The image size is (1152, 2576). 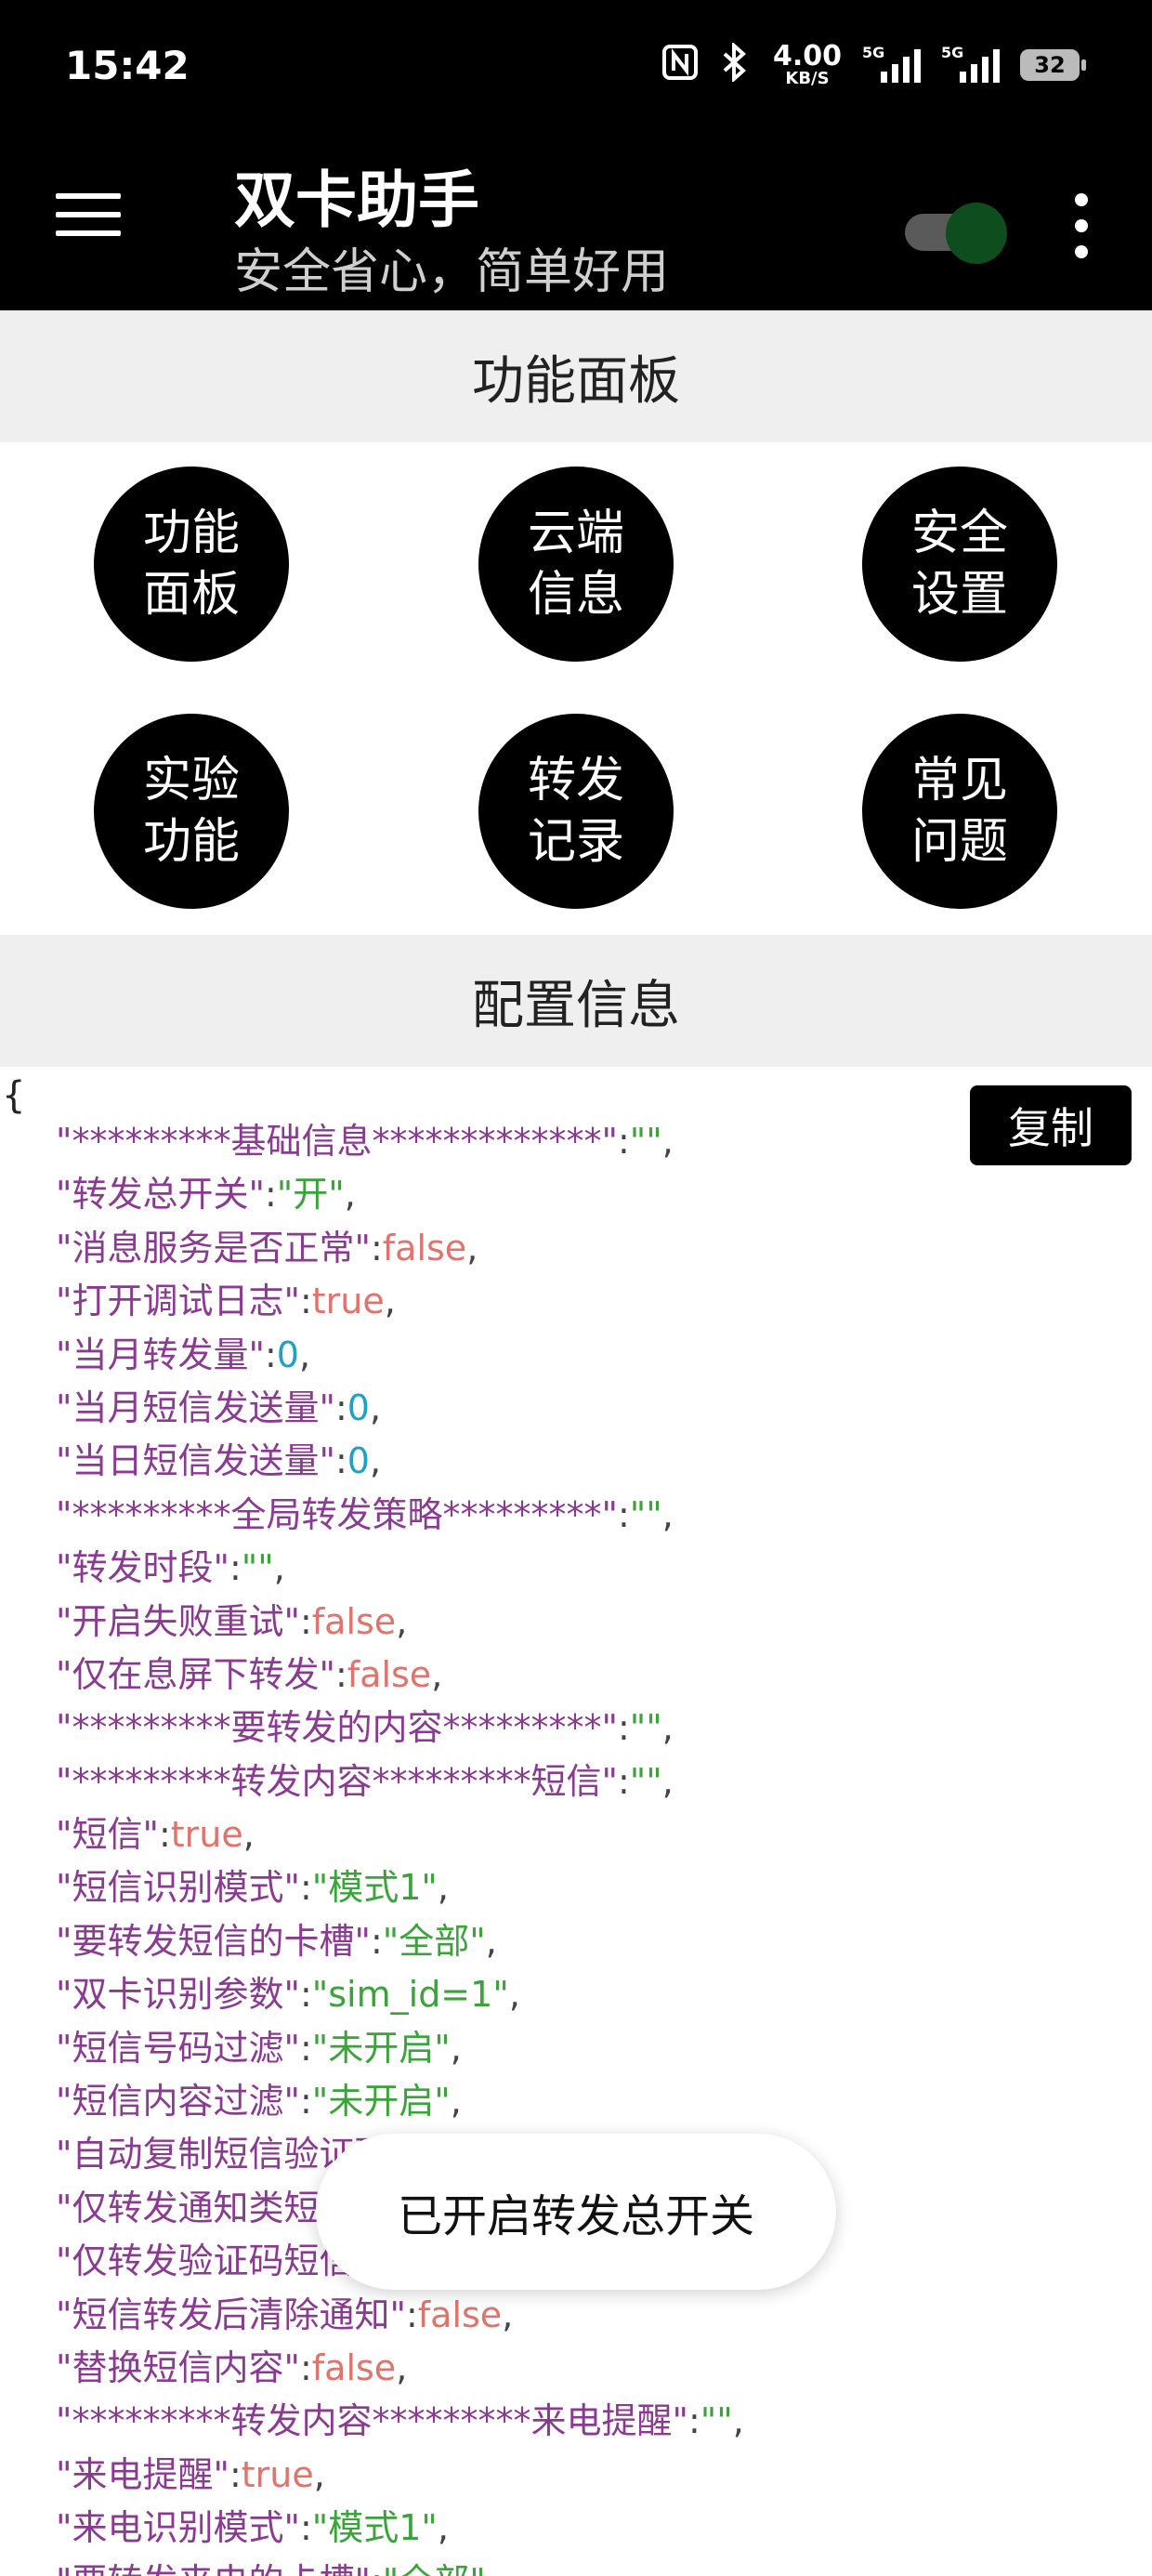 I want to click on function-button-label: 安全设置, so click(x=959, y=564).